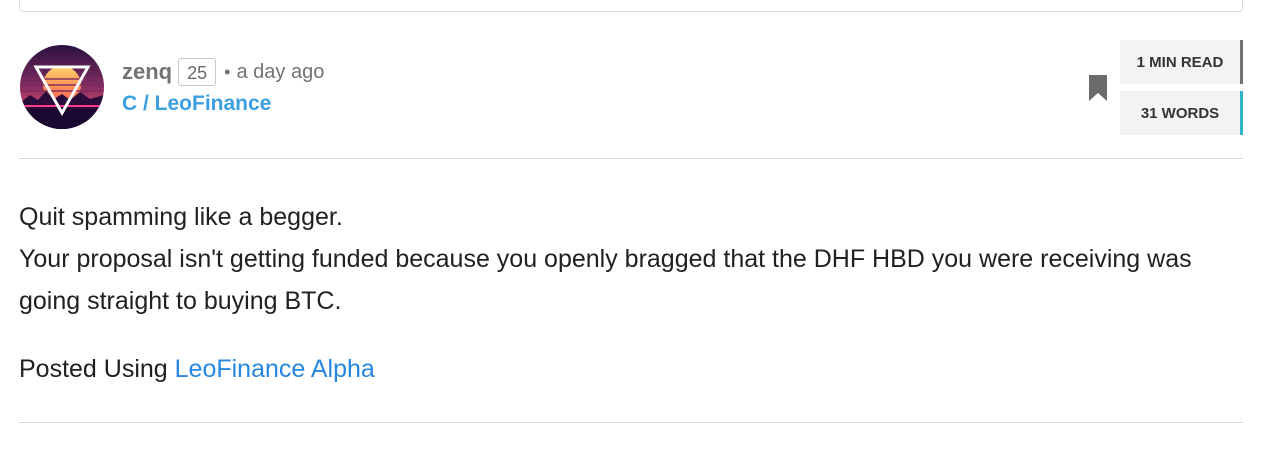  I want to click on community-link: C / LeoFinance, so click(196, 104).